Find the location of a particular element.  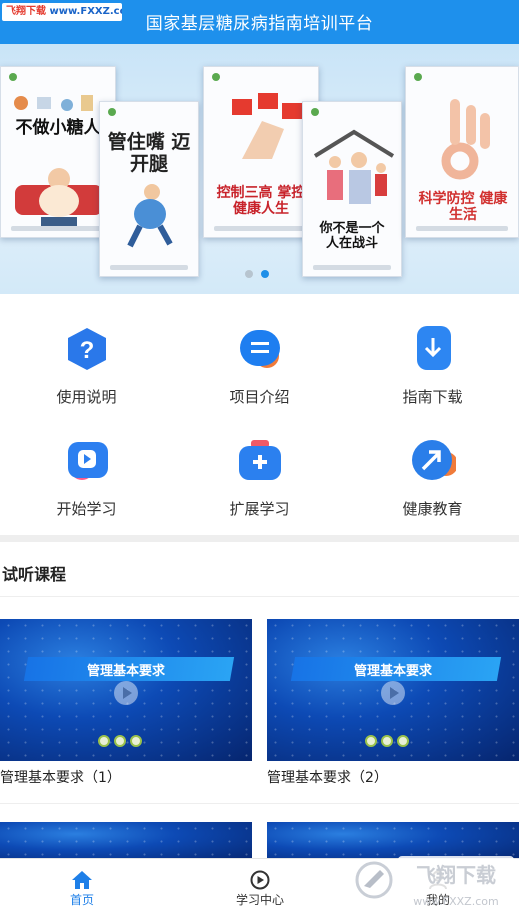

watermark-brand-text: 飞翔下载 is located at coordinates (456, 875).